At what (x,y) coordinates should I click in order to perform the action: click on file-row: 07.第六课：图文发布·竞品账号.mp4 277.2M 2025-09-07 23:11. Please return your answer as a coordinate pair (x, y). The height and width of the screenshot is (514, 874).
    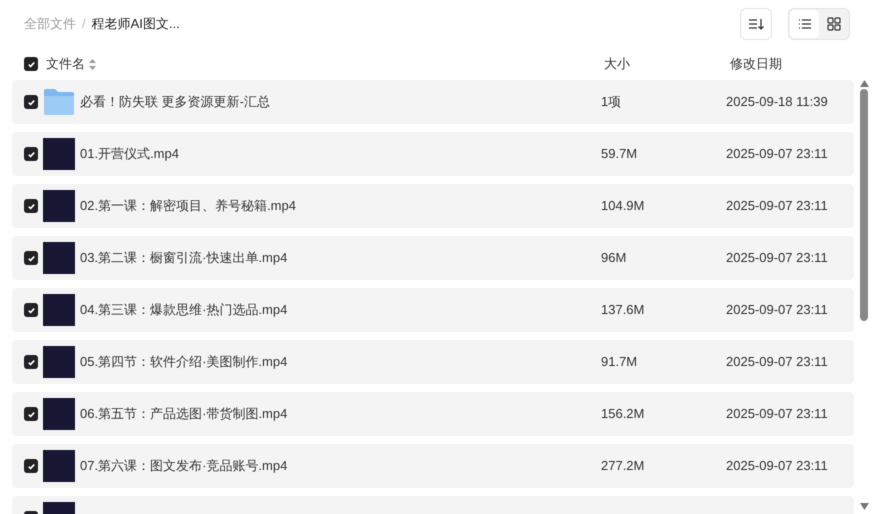
    Looking at the image, I should click on (433, 466).